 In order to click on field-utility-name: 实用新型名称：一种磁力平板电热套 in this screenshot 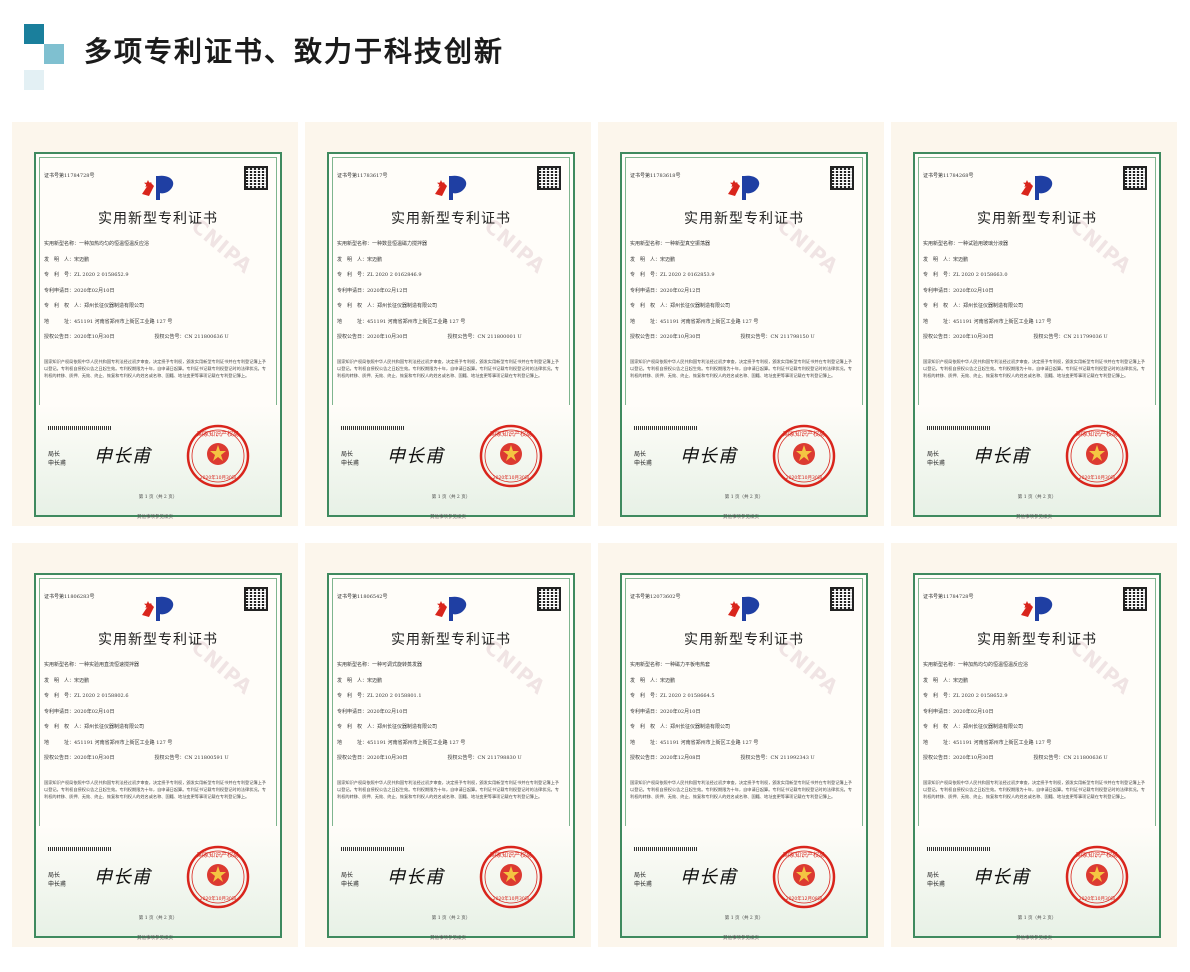, I will do `click(743, 669)`.